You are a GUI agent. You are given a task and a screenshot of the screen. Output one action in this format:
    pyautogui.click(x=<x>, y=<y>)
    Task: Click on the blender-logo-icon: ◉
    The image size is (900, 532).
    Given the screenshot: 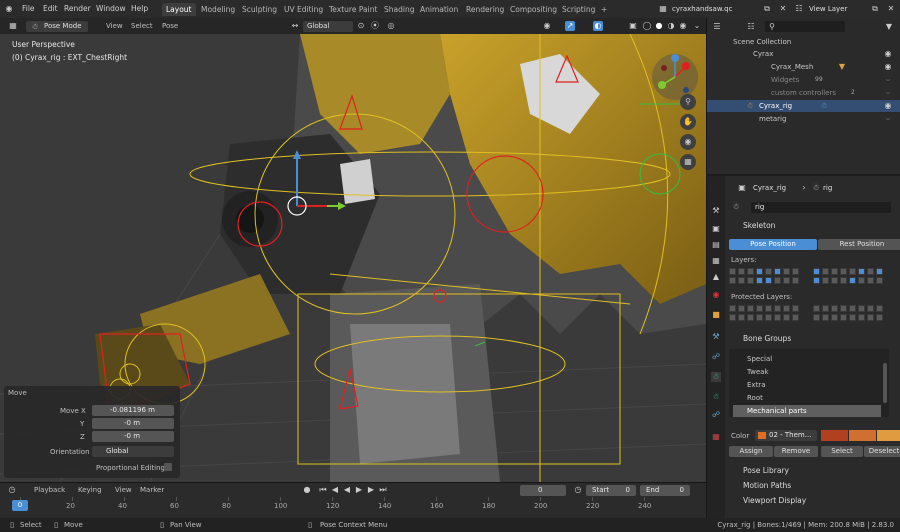 What is the action you would take?
    pyautogui.click(x=9, y=9)
    